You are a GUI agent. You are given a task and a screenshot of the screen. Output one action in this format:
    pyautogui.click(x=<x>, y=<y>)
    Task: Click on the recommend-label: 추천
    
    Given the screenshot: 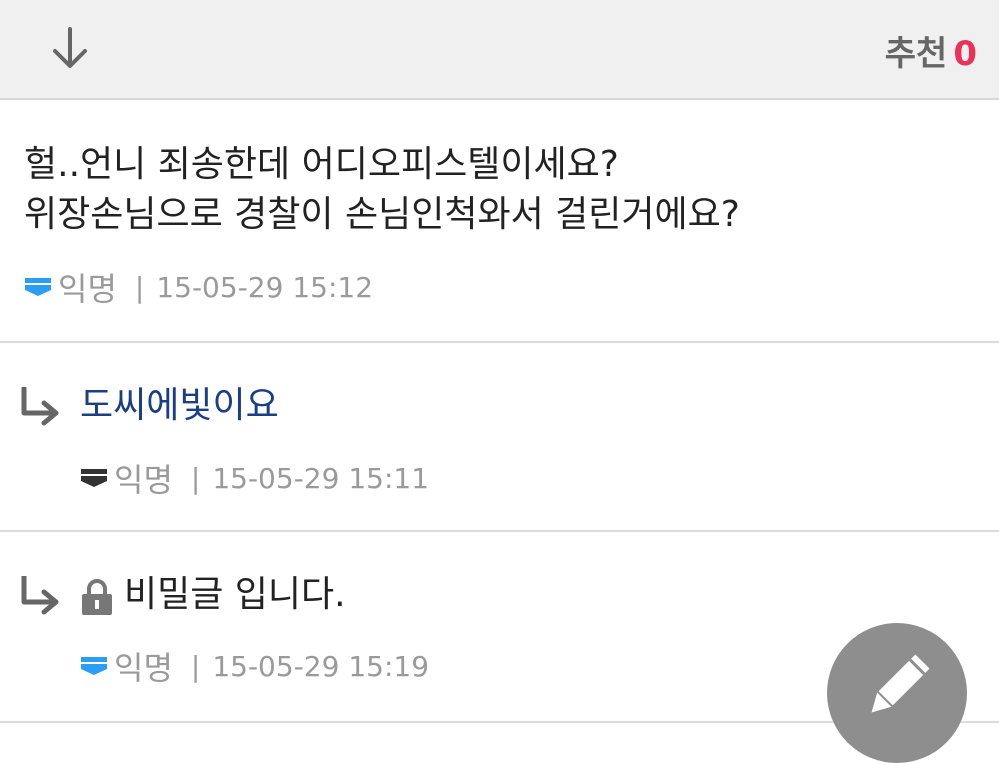 What is the action you would take?
    pyautogui.click(x=916, y=54)
    